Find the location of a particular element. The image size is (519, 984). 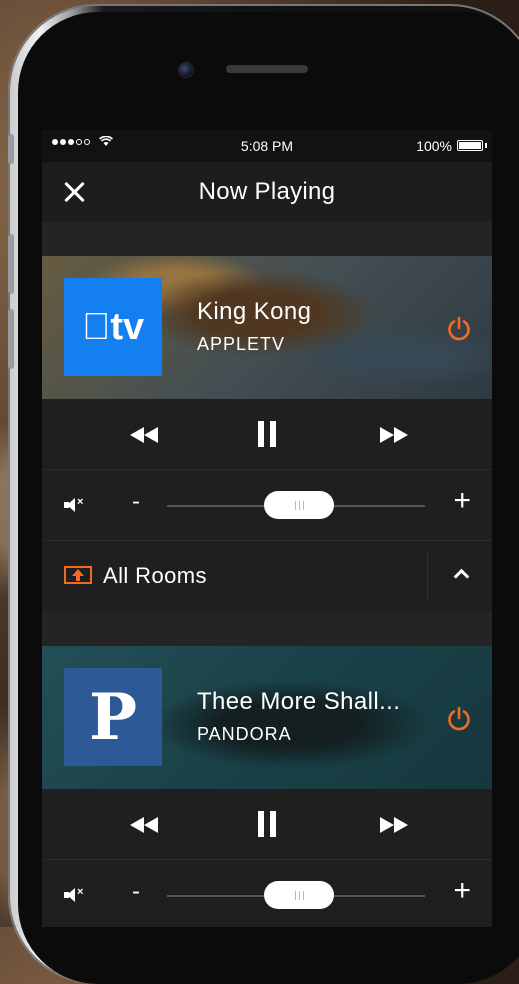

pandora-logo-tile: P is located at coordinates (113, 717).